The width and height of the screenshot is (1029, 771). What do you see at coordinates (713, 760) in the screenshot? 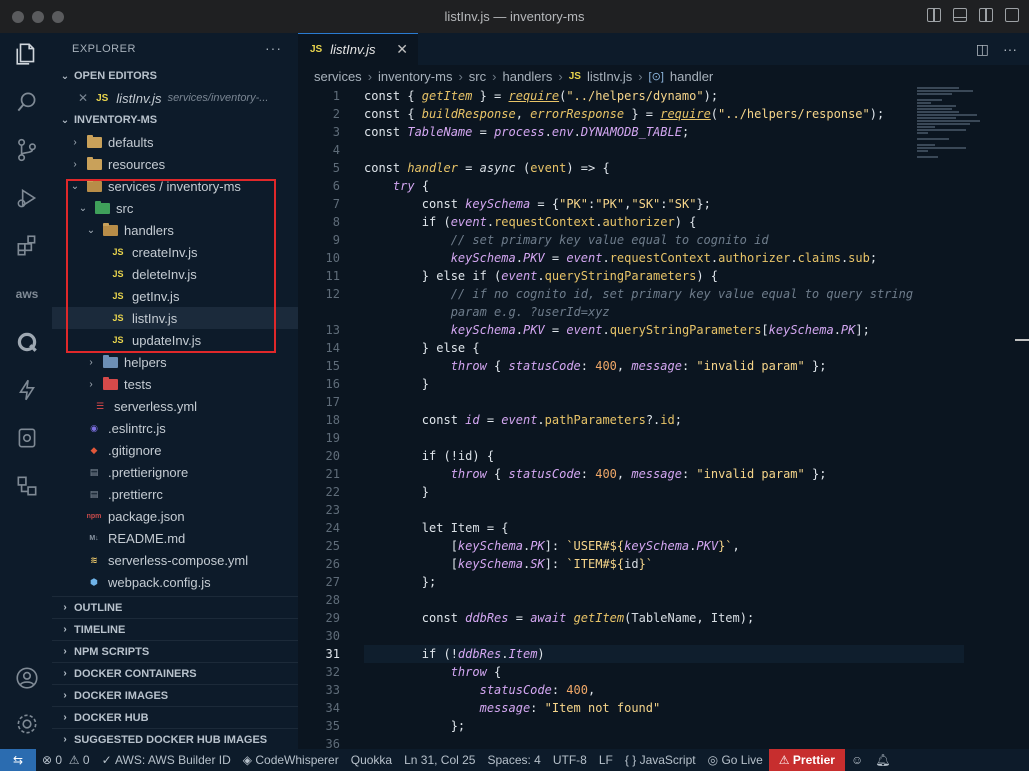
I see `broadcast-icon: ◎` at bounding box center [713, 760].